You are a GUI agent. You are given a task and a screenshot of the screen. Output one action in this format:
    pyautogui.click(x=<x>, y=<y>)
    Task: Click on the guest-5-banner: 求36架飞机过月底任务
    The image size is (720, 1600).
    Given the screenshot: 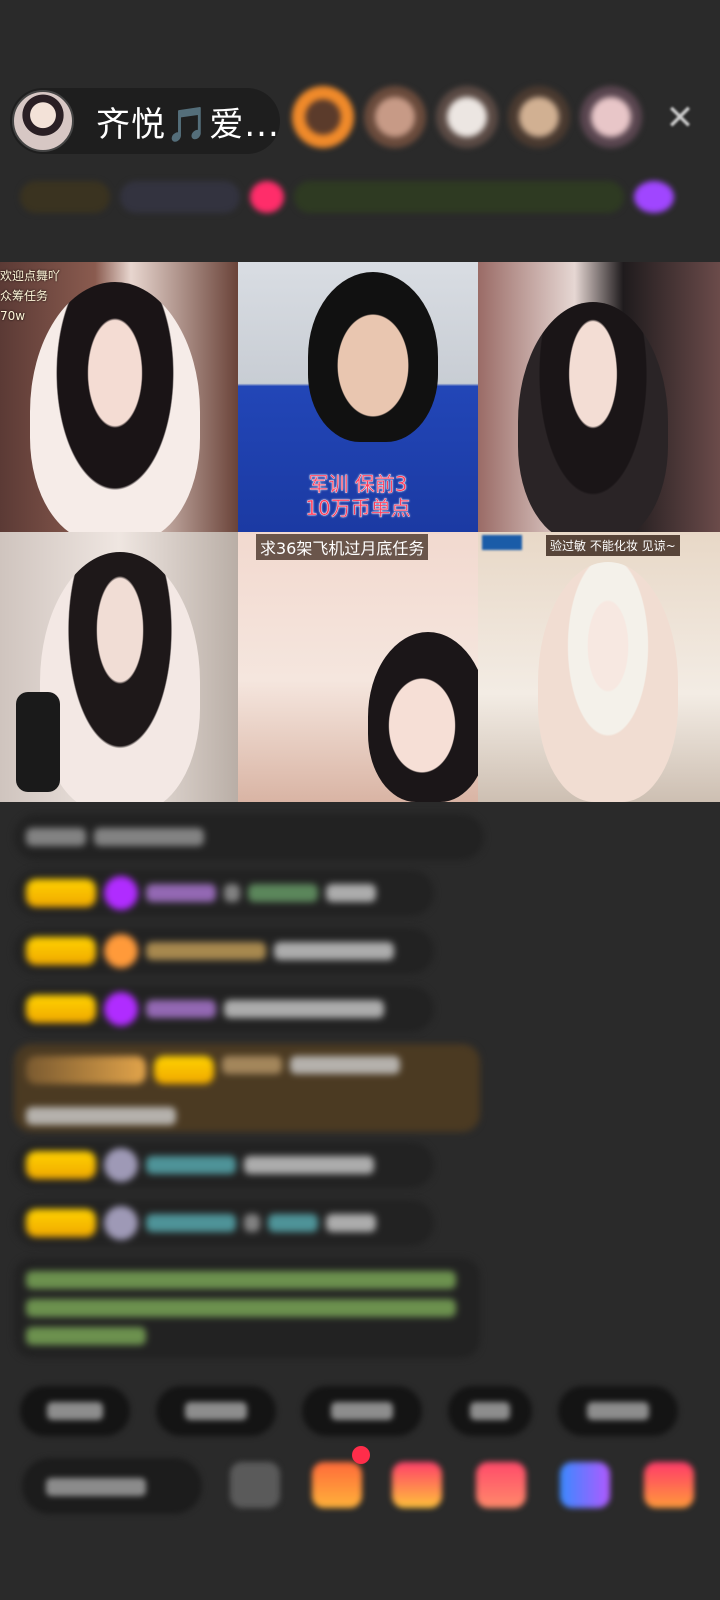 What is the action you would take?
    pyautogui.click(x=342, y=547)
    